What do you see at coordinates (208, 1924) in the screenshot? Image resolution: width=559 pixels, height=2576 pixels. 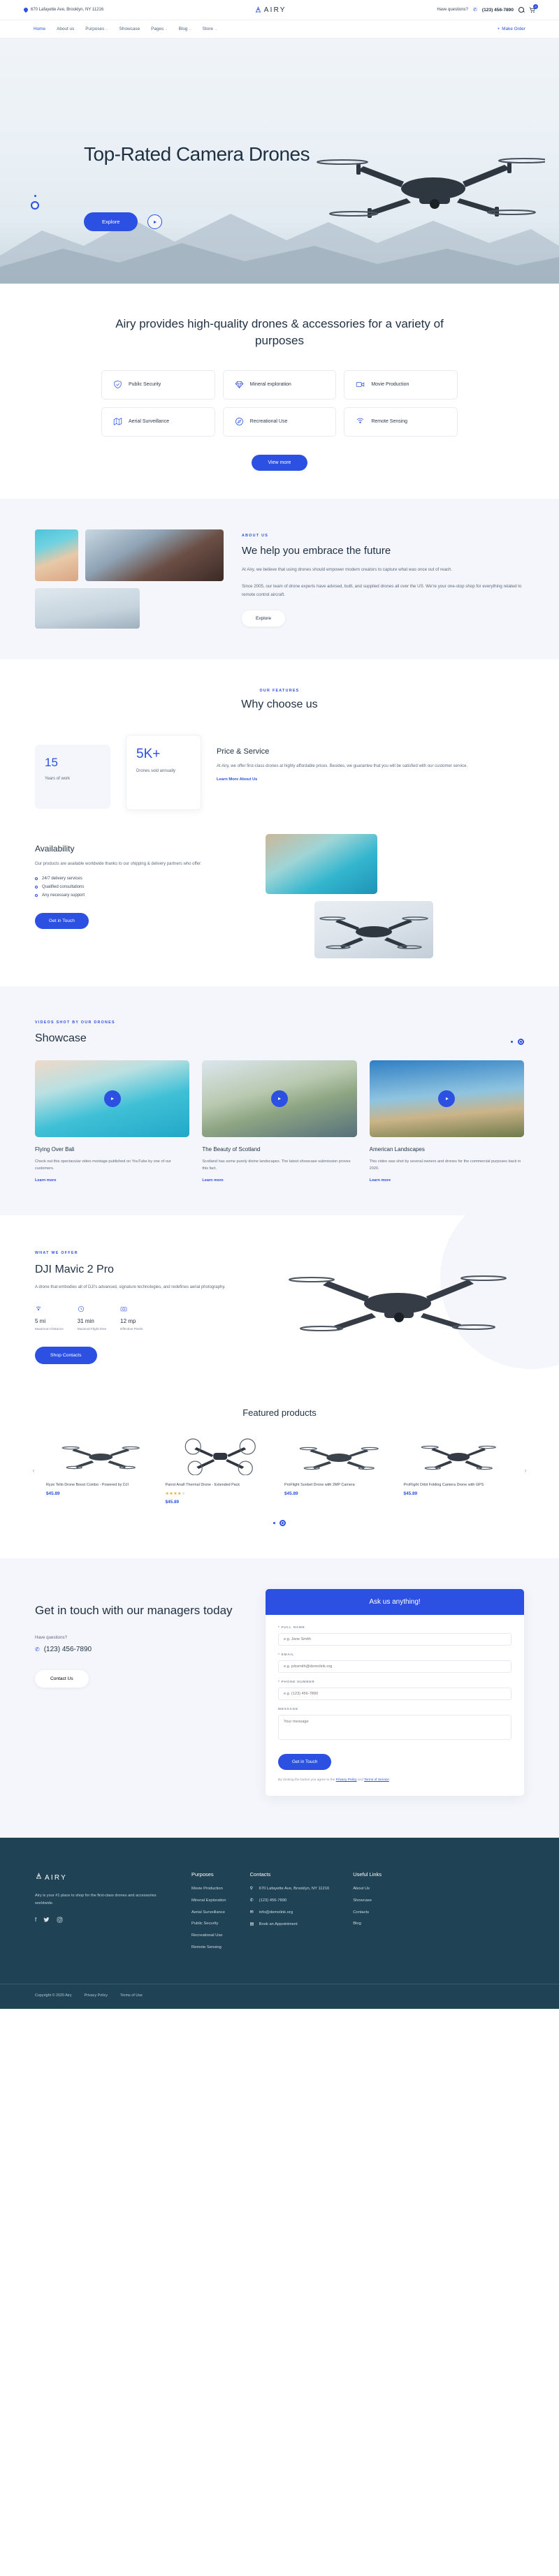 I see `footer-link: Public Security` at bounding box center [208, 1924].